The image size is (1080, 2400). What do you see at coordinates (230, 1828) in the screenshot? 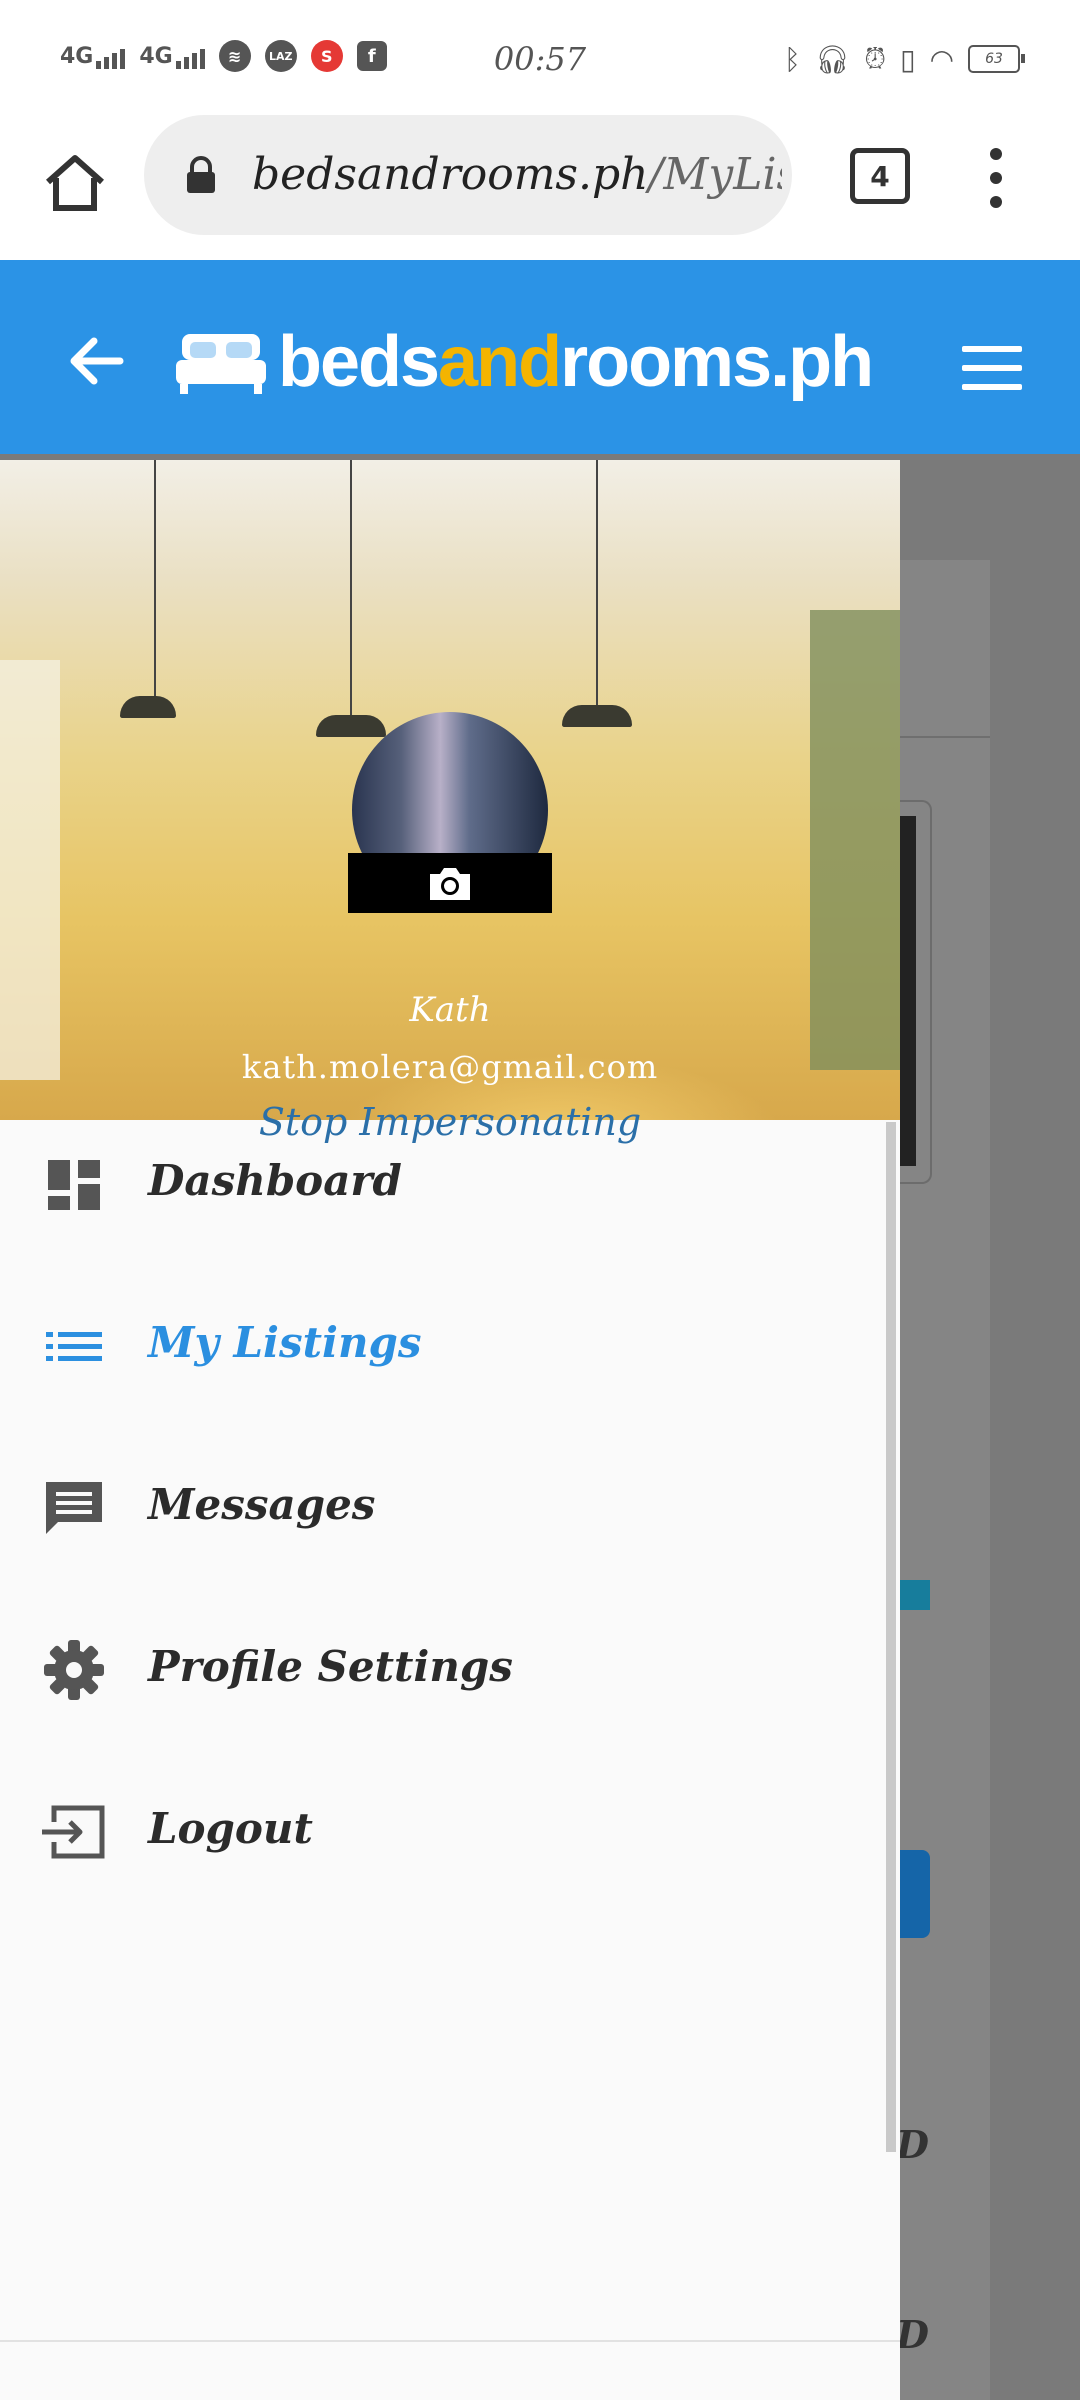
I see `menu-label-logout: Logout` at bounding box center [230, 1828].